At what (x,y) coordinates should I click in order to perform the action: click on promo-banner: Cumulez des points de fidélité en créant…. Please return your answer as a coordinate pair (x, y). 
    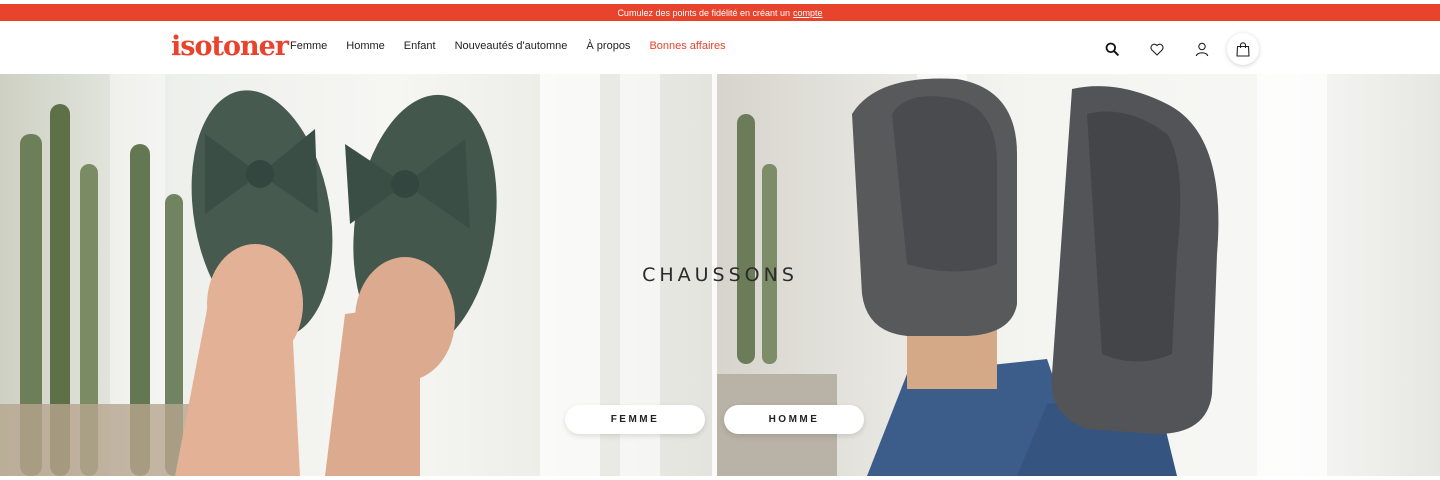
    Looking at the image, I should click on (720, 12).